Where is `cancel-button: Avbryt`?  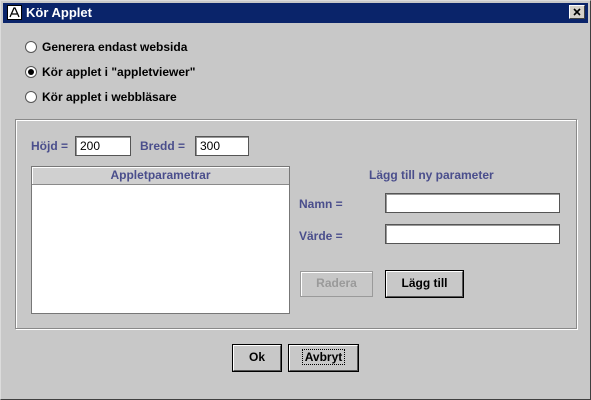 cancel-button: Avbryt is located at coordinates (323, 358).